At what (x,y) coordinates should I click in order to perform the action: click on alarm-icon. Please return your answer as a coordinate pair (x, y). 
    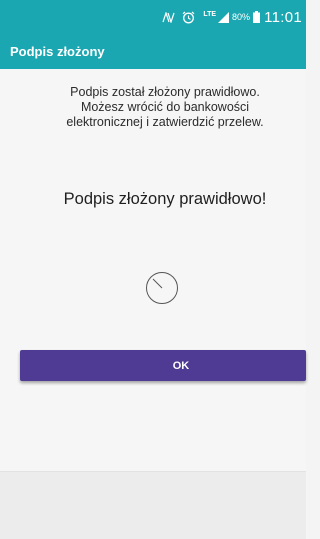
    Looking at the image, I should click on (188, 17).